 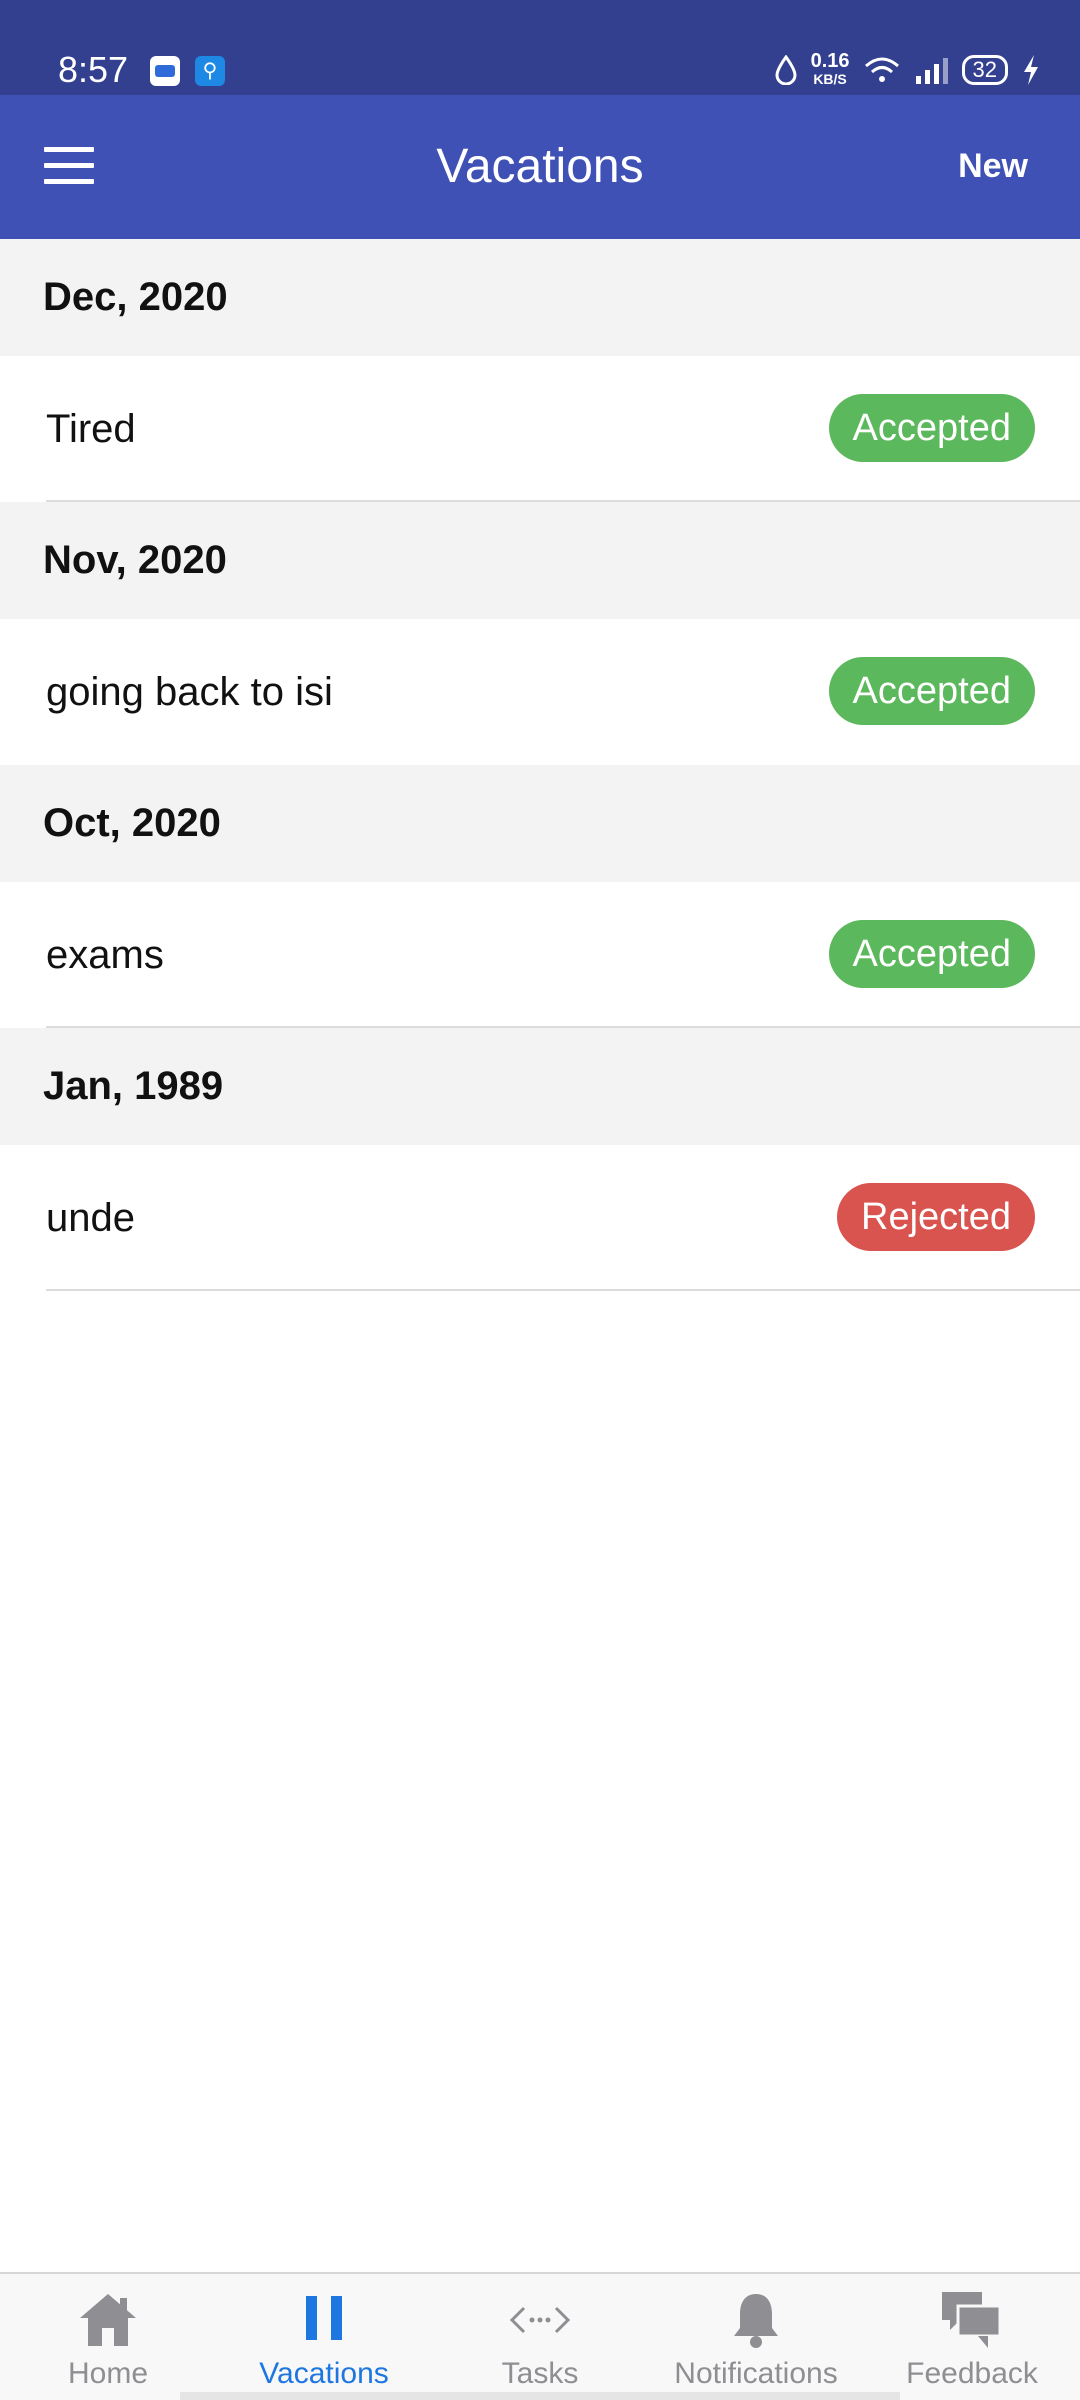 I want to click on list-item: unde Rejected, so click(x=540, y=1218).